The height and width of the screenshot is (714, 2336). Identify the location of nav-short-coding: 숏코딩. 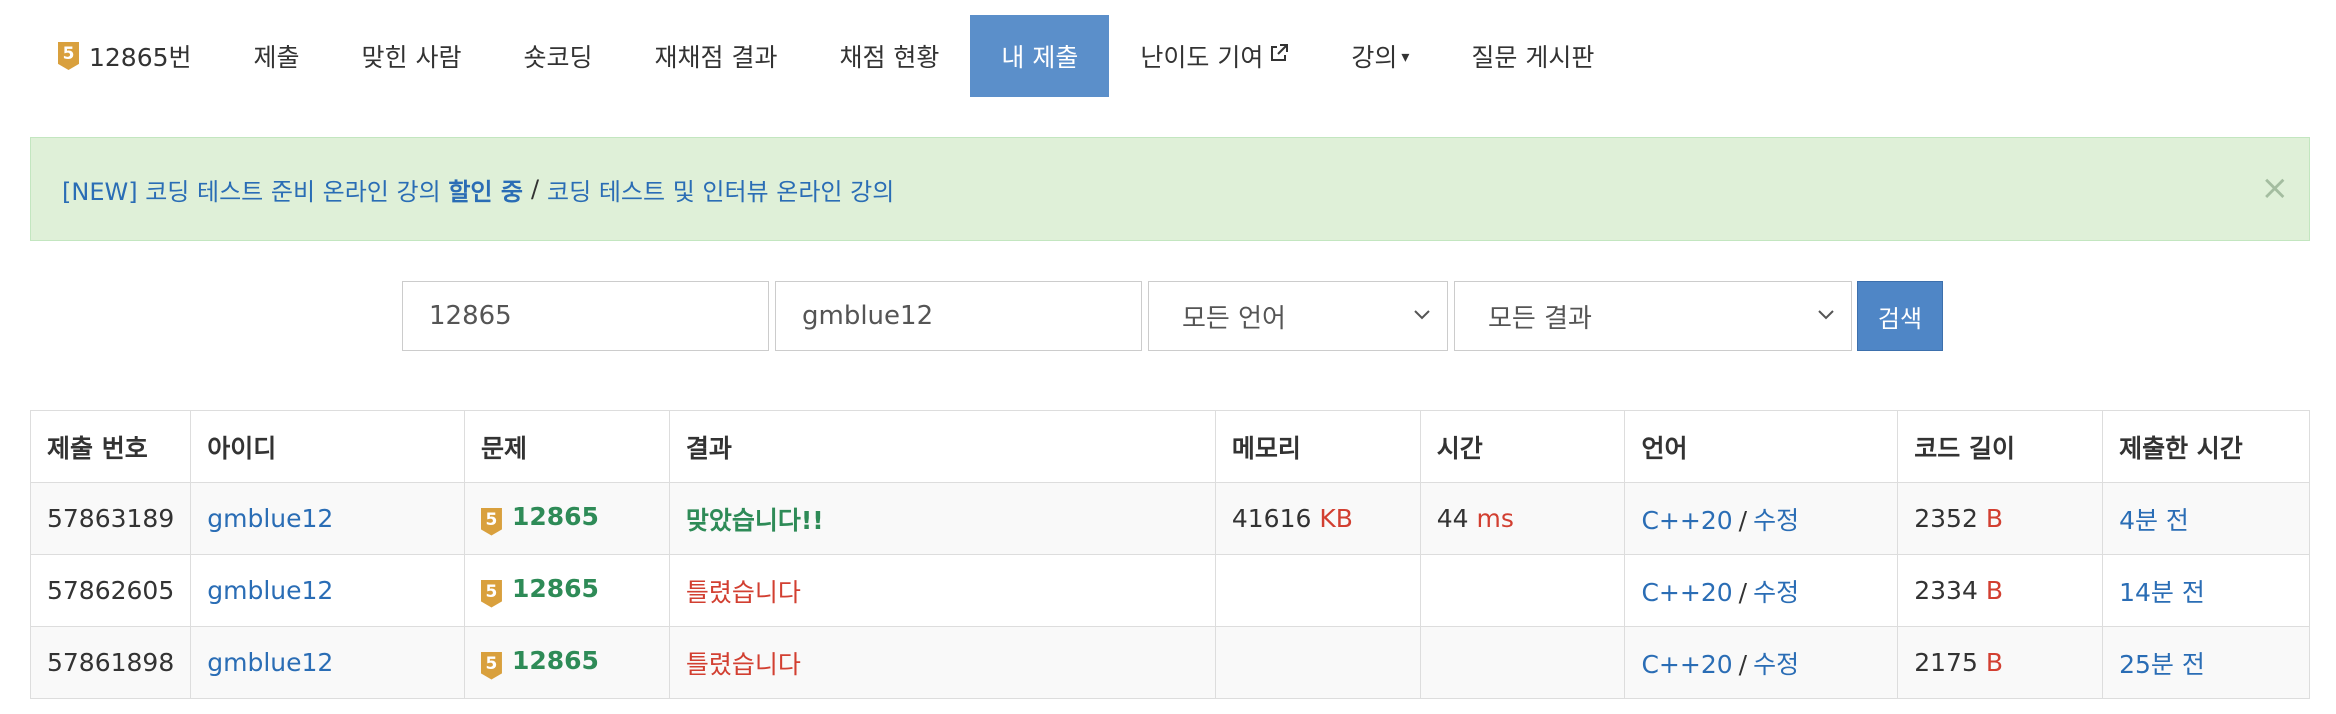
(558, 56).